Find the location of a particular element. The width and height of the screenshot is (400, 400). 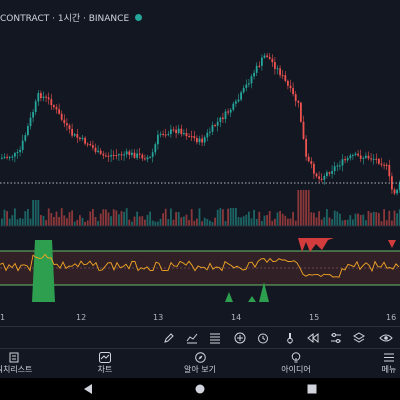

eye-icon is located at coordinates (386, 338).